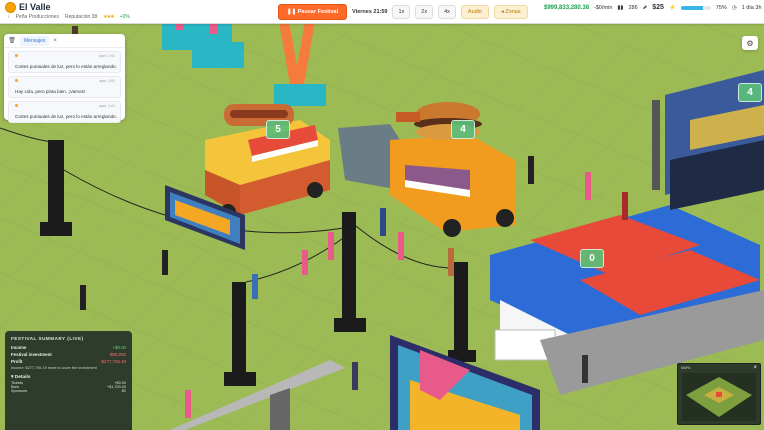  What do you see at coordinates (750, 43) in the screenshot?
I see `settings-gear-icon: ⚙` at bounding box center [750, 43].